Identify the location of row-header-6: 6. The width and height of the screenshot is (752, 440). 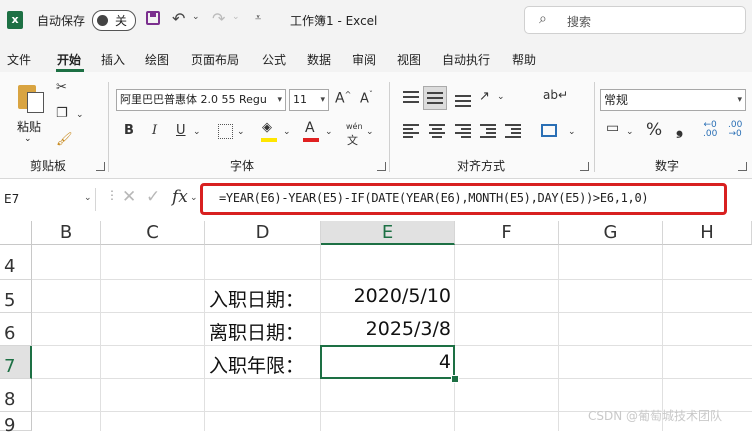
(16, 329).